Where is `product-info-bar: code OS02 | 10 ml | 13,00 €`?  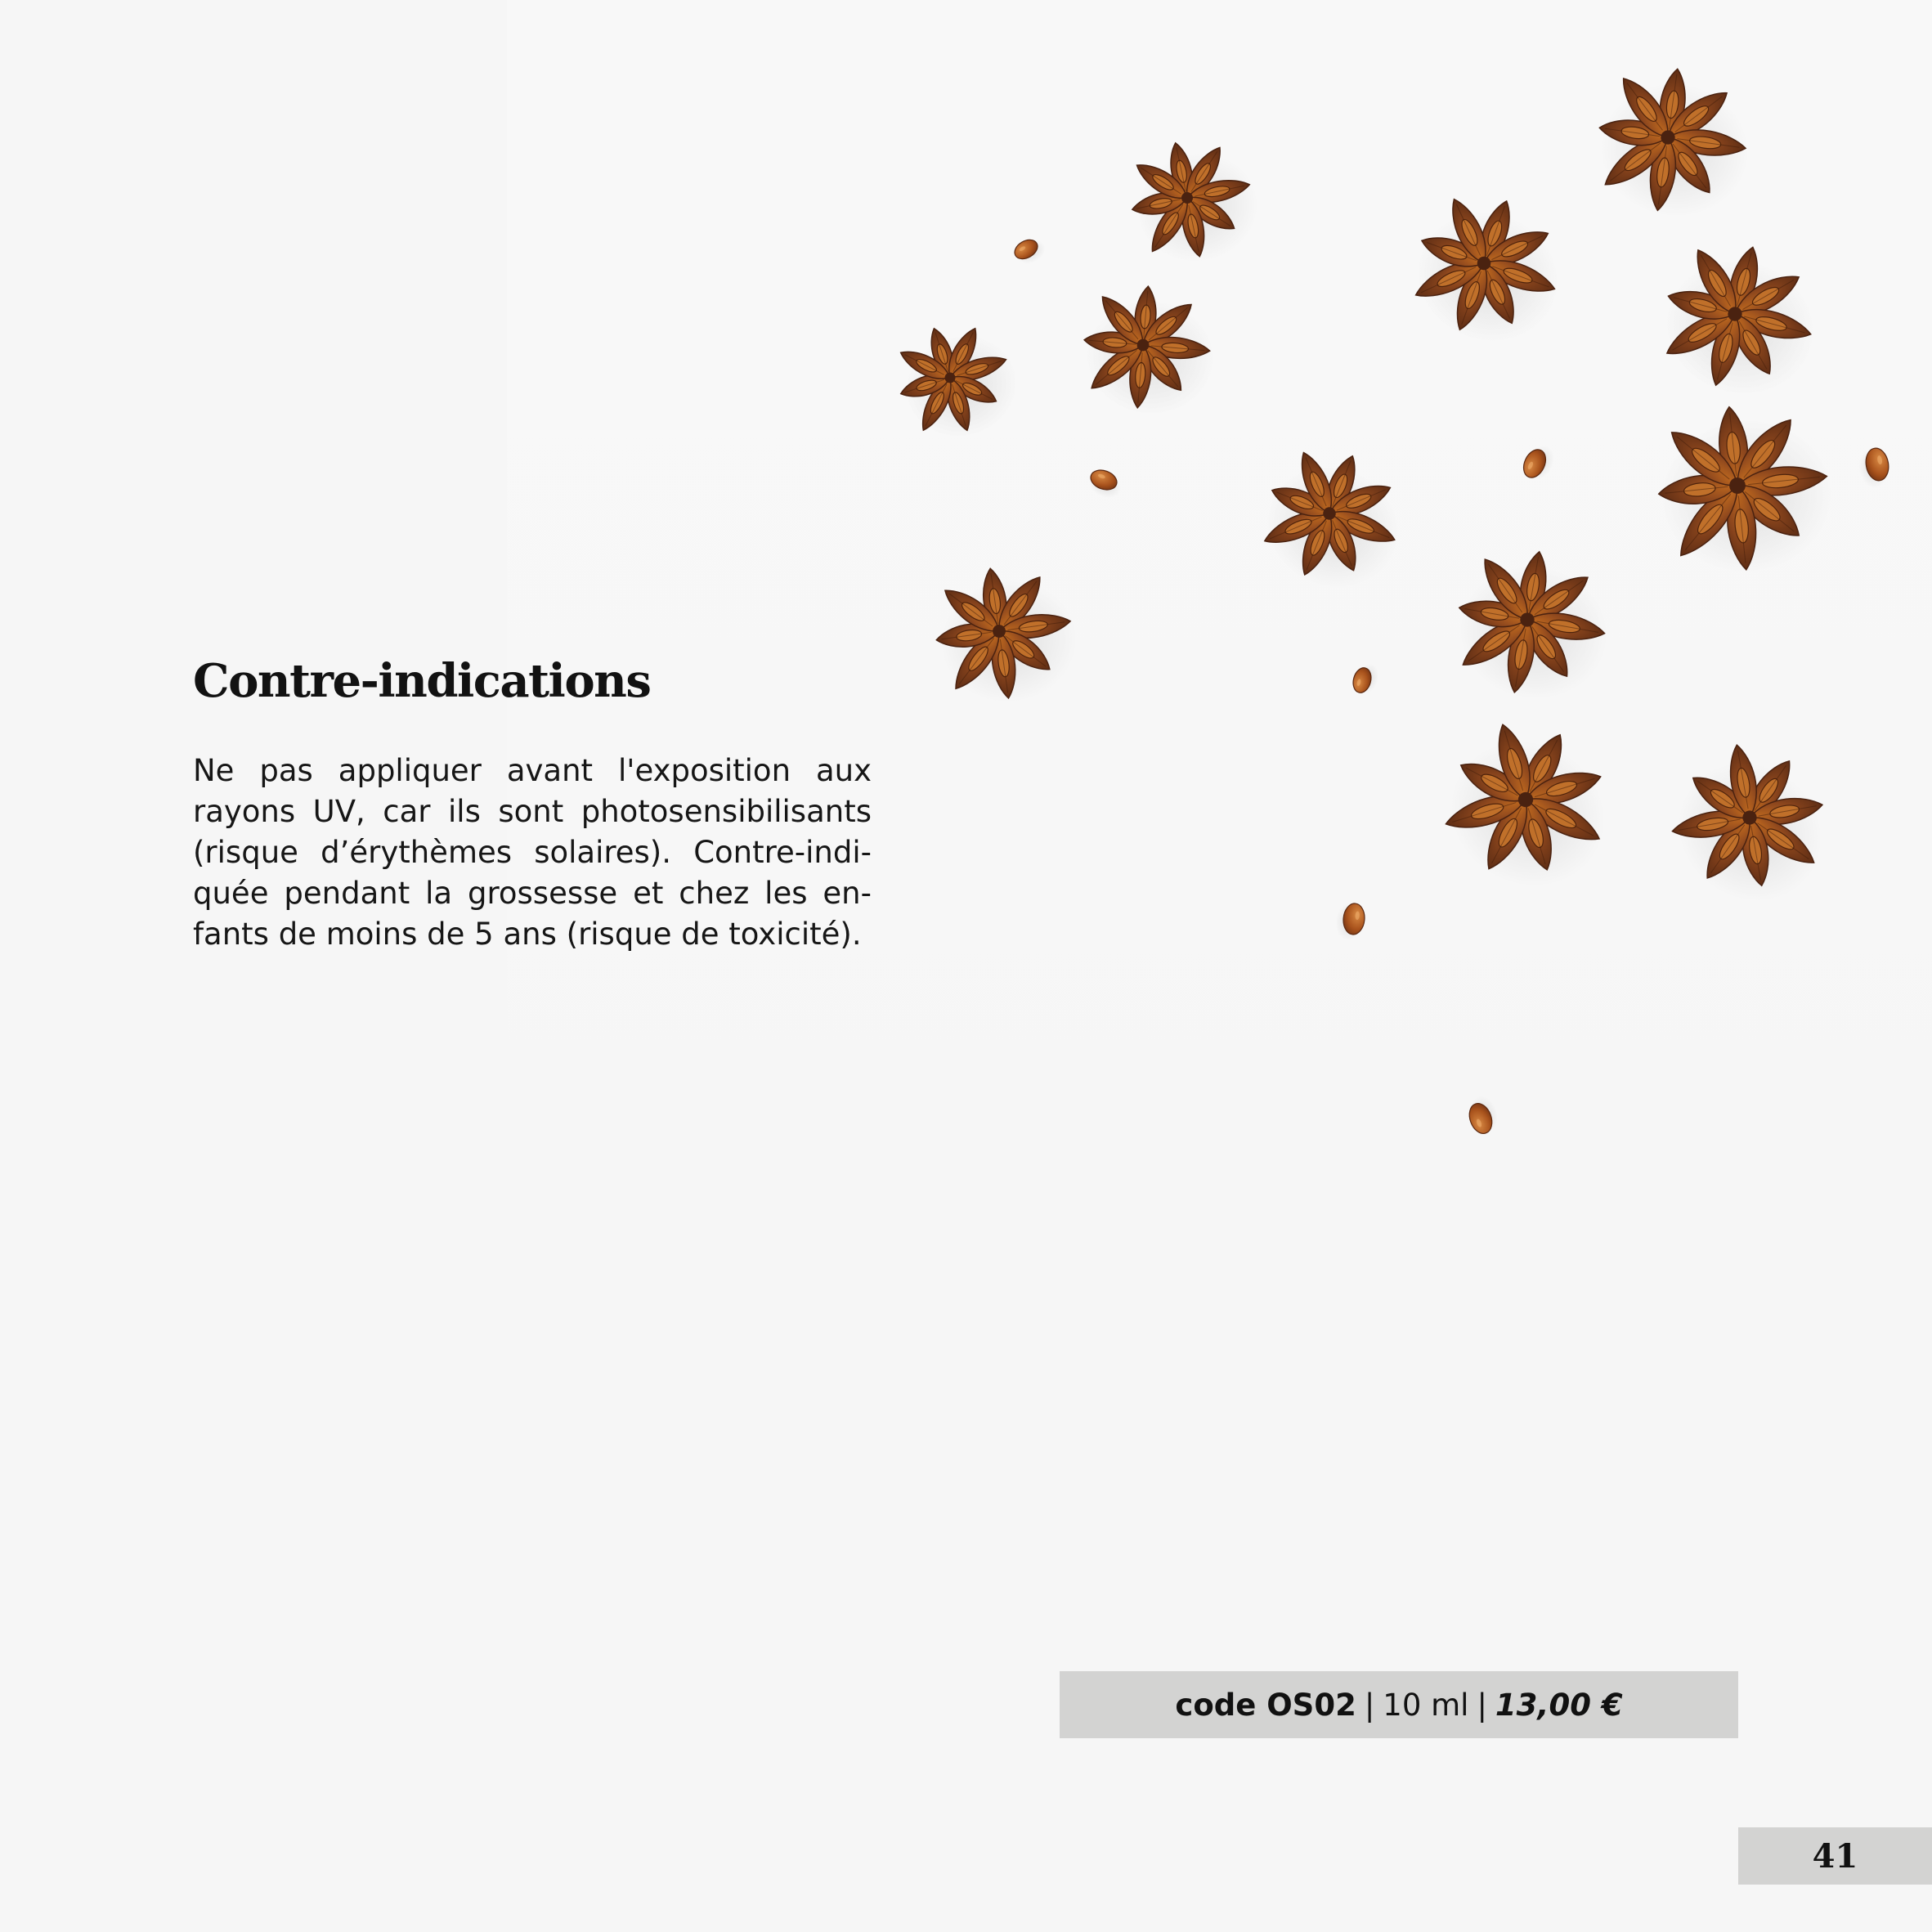 product-info-bar: code OS02 | 10 ml | 13,00 € is located at coordinates (1399, 1704).